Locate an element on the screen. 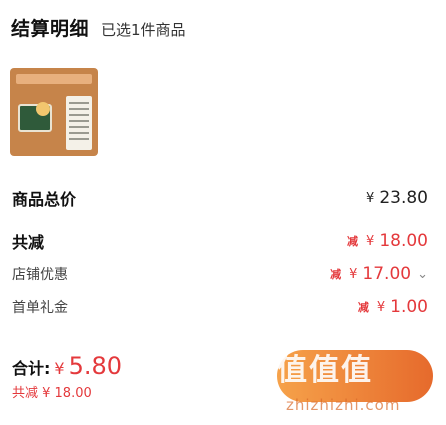  first-order-gift-value: 减 ¥ 1.00 is located at coordinates (393, 307).